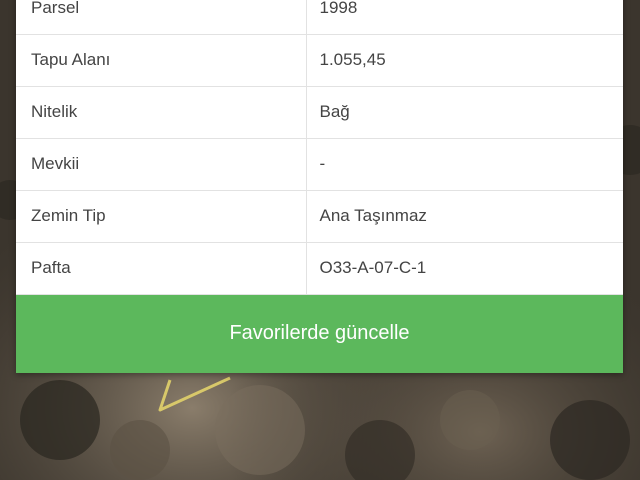 This screenshot has height=480, width=640. I want to click on row-value-parsel: 1998, so click(464, 17).